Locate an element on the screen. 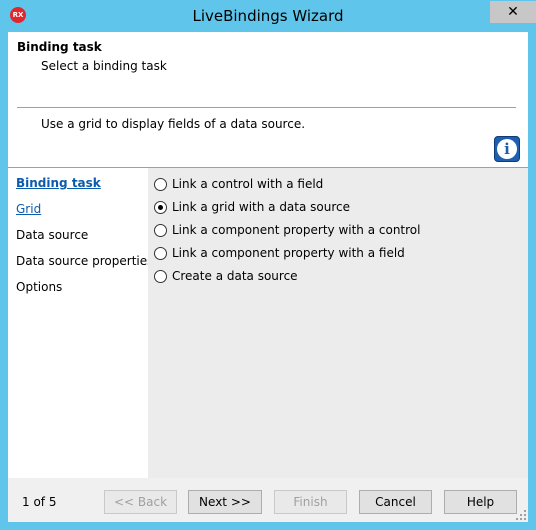 This screenshot has height=530, width=536. finish-button: Finish is located at coordinates (310, 502).